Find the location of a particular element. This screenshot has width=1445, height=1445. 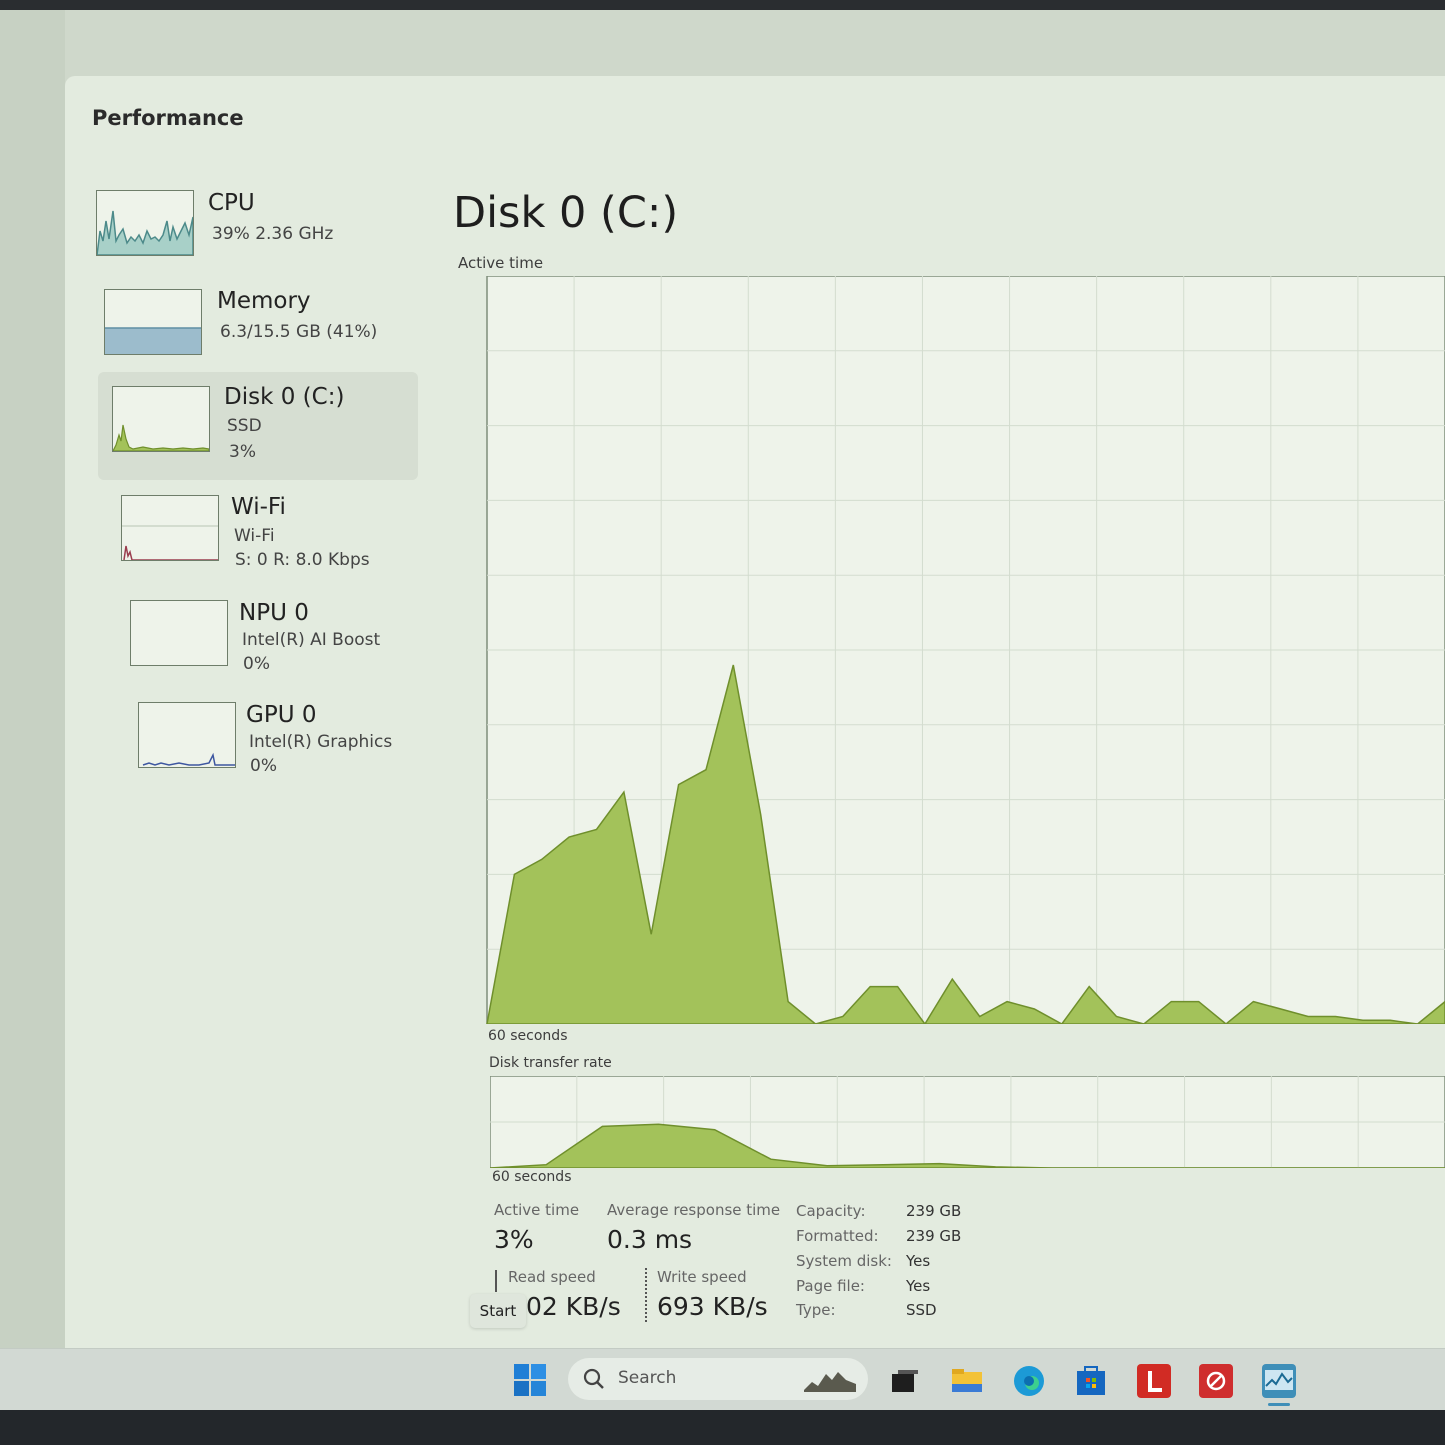

memory-thumbnail-graph is located at coordinates (153, 322).